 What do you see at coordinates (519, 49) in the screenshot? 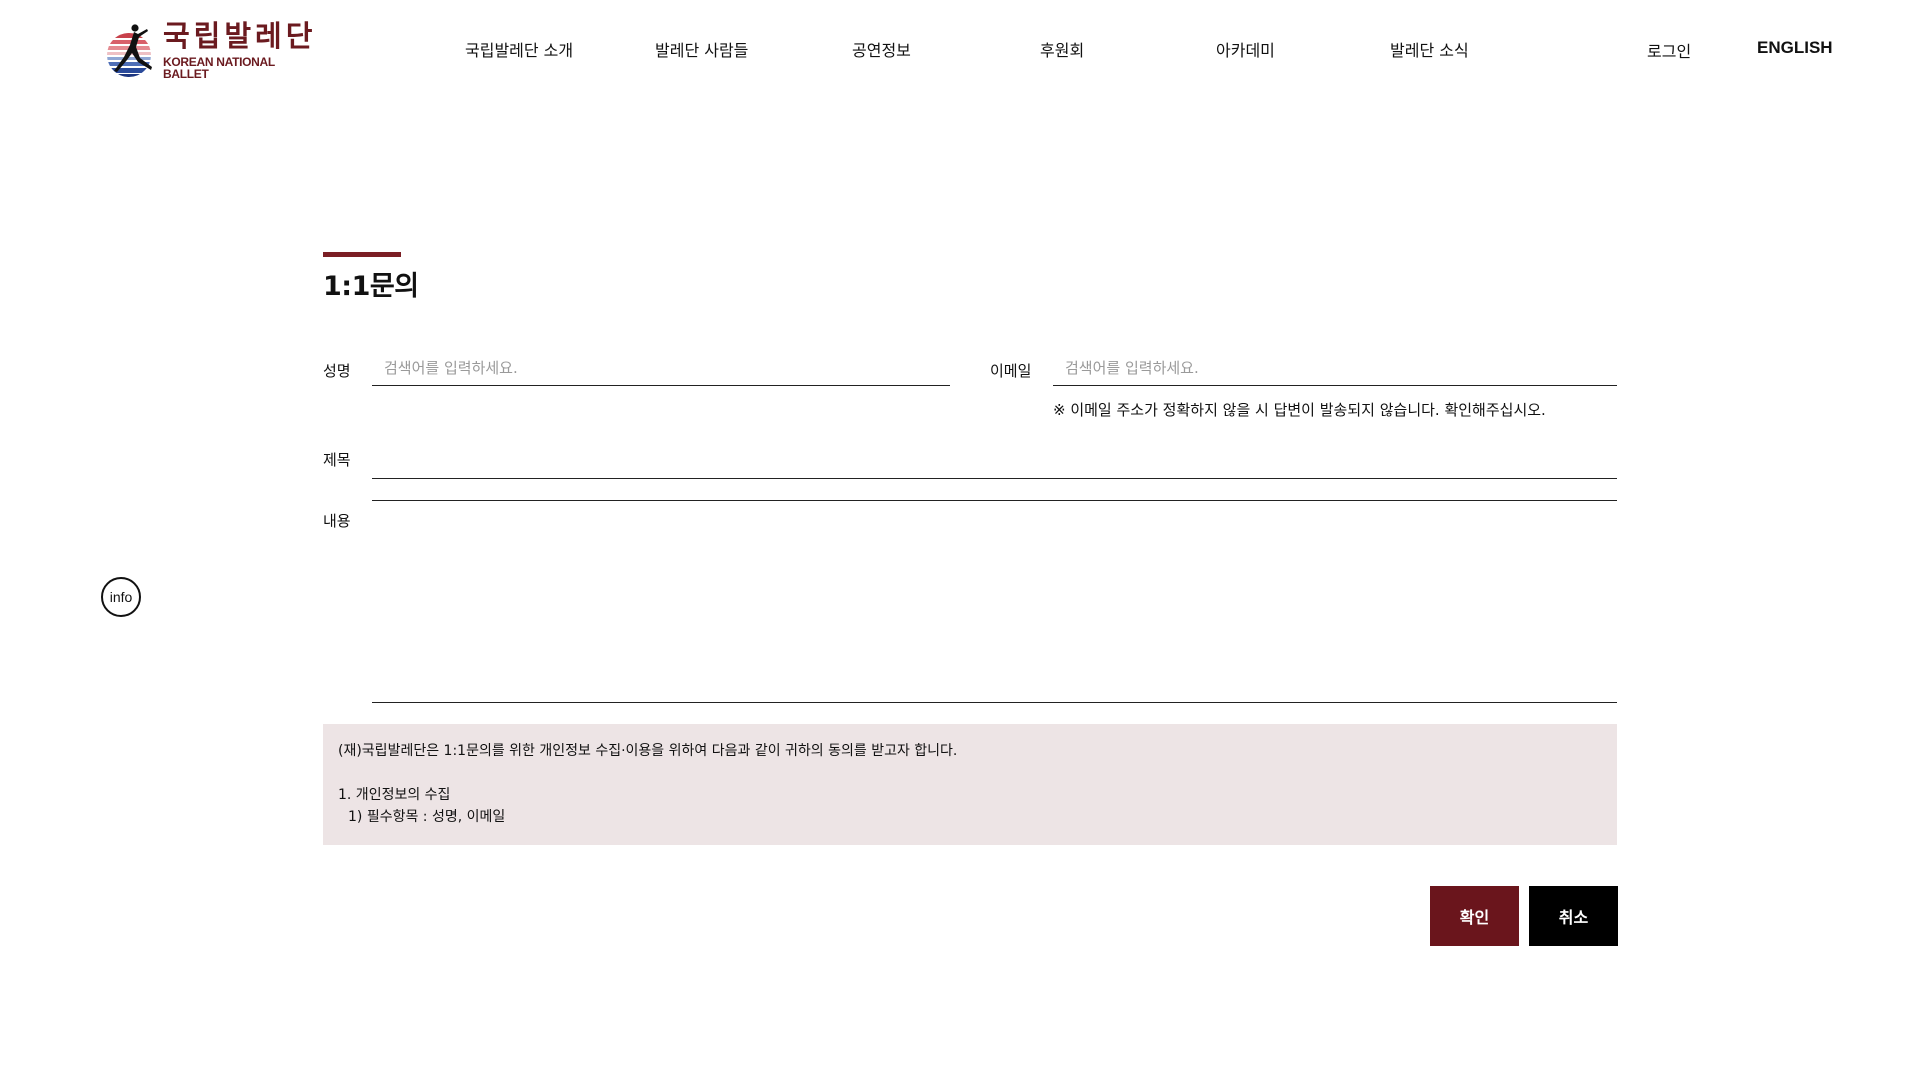
I see `nav-item-about: 국립발레단 소개` at bounding box center [519, 49].